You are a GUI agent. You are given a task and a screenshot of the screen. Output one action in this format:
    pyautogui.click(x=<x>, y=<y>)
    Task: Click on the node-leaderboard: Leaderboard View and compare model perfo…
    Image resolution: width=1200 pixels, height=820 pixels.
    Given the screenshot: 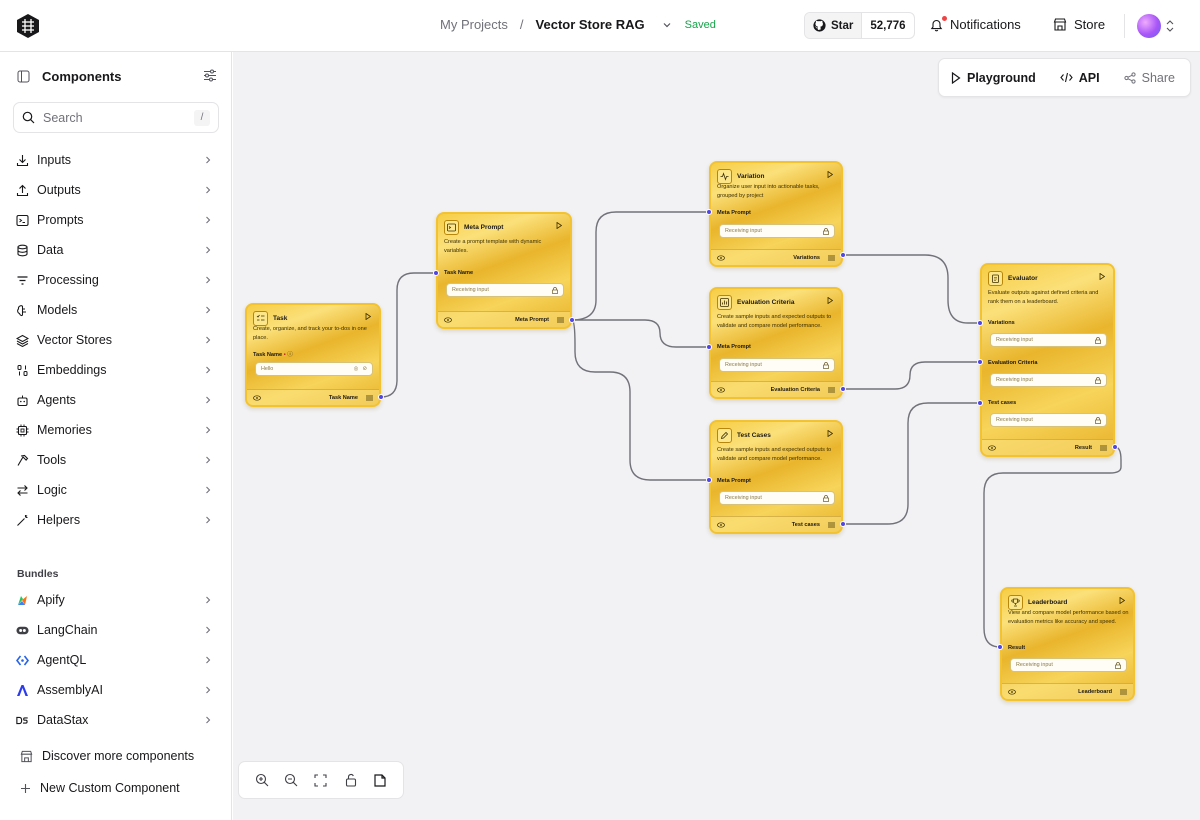 What is the action you would take?
    pyautogui.click(x=1067, y=644)
    